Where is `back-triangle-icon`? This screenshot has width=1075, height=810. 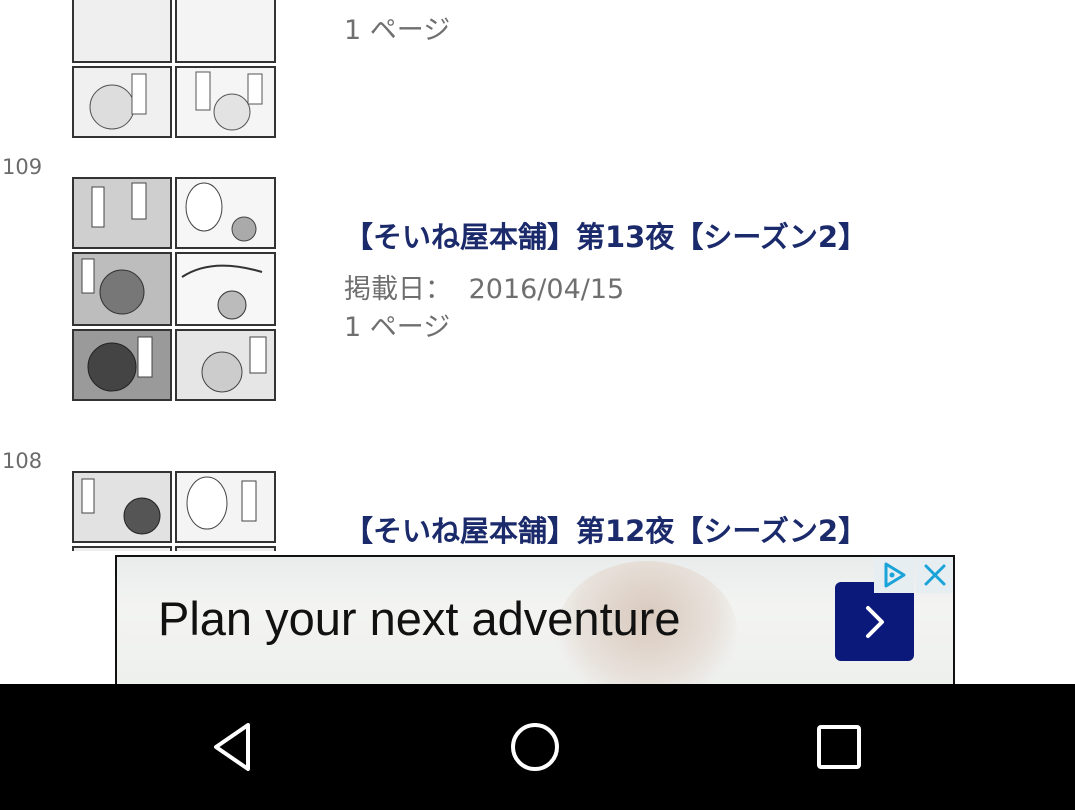
back-triangle-icon is located at coordinates (232, 747).